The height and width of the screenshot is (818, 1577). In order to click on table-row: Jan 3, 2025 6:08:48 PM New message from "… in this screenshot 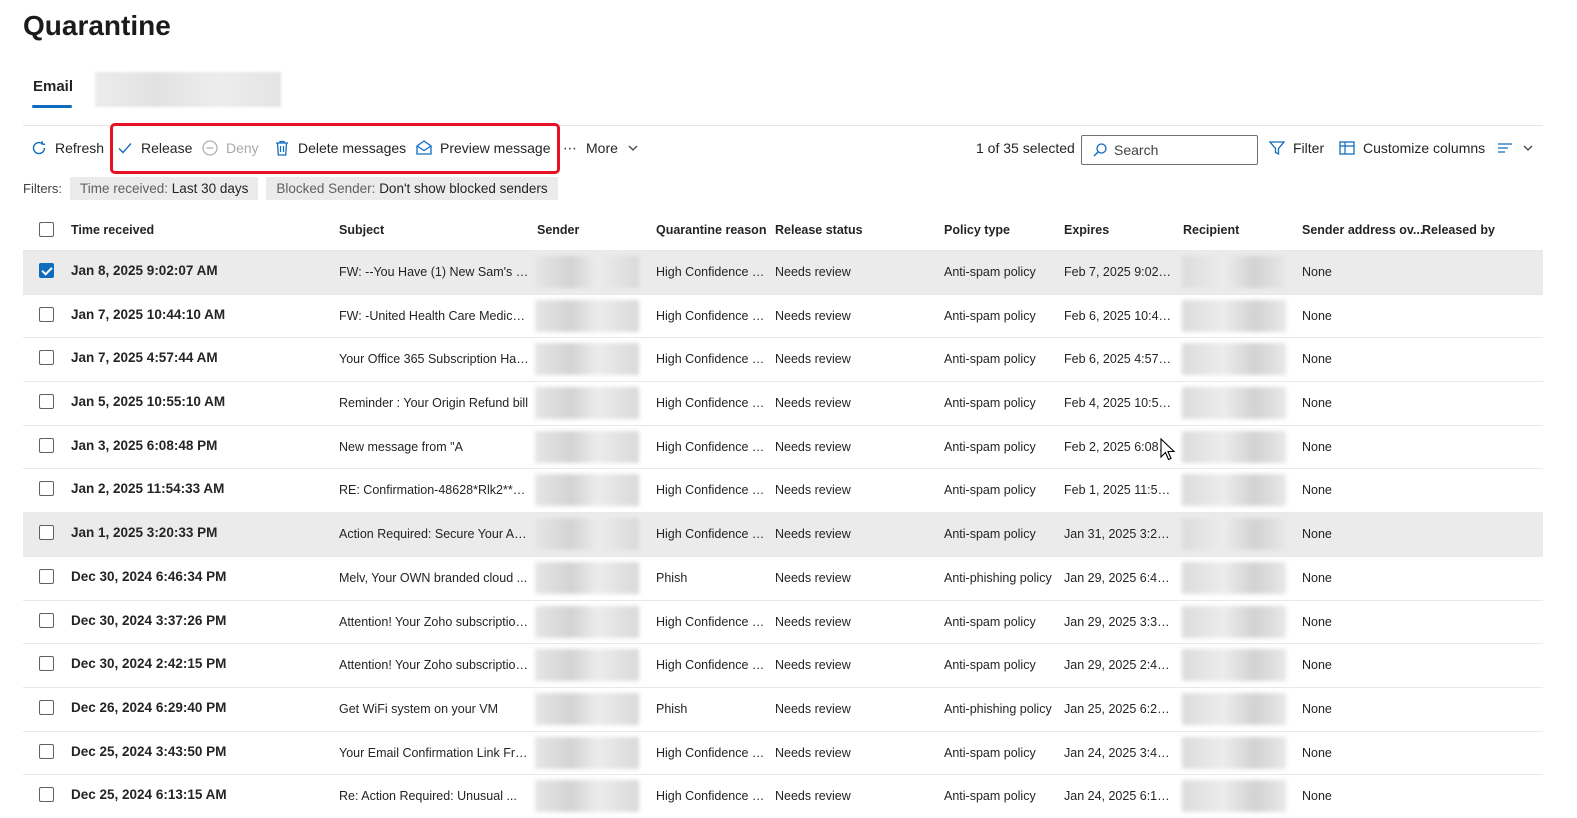, I will do `click(783, 446)`.